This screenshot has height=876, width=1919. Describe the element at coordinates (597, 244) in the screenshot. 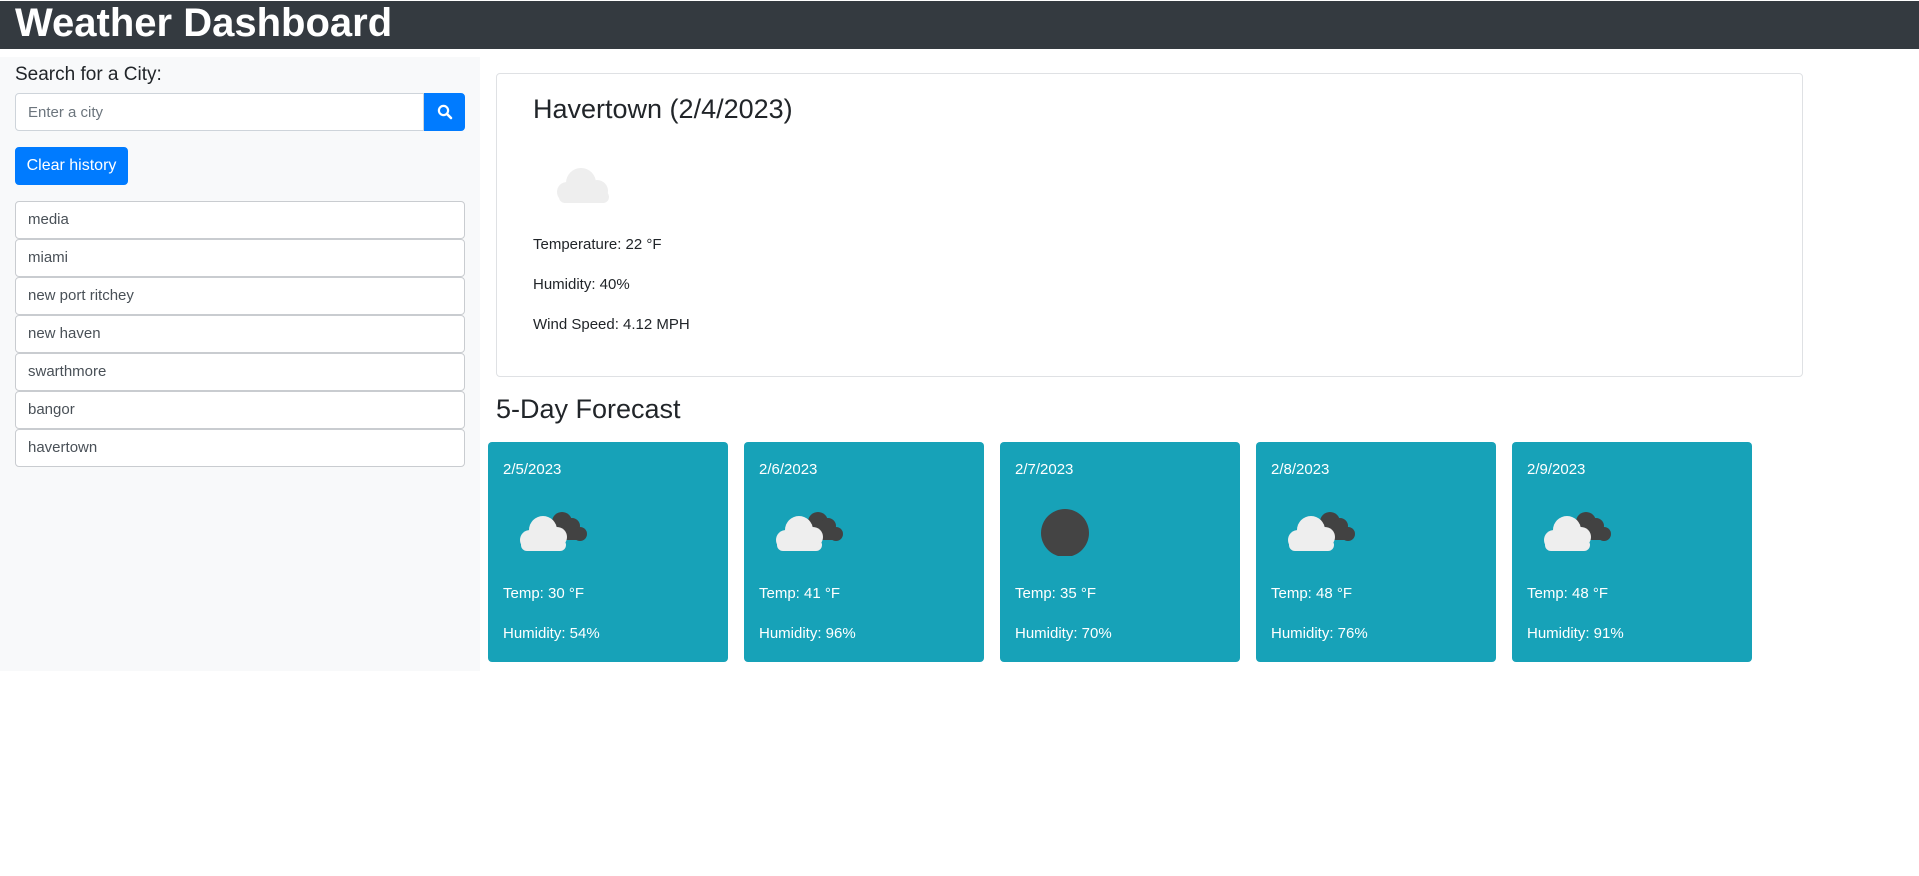

I see `current-temperature: Temperature: 22 °F` at that location.